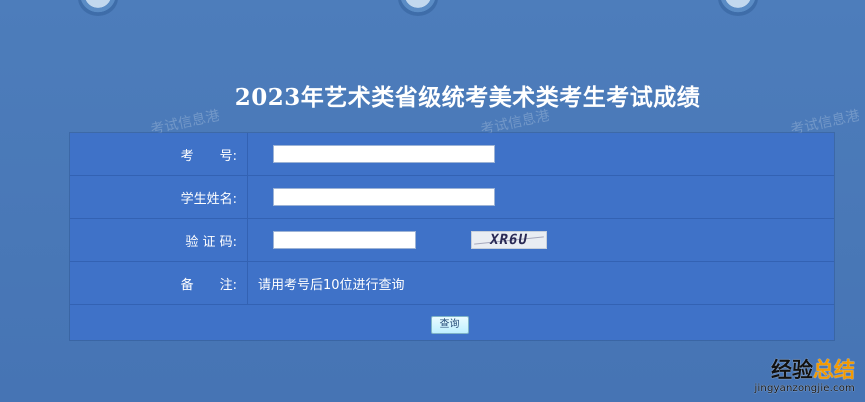  I want to click on form-row-exam-number: 考 号:, so click(452, 154).